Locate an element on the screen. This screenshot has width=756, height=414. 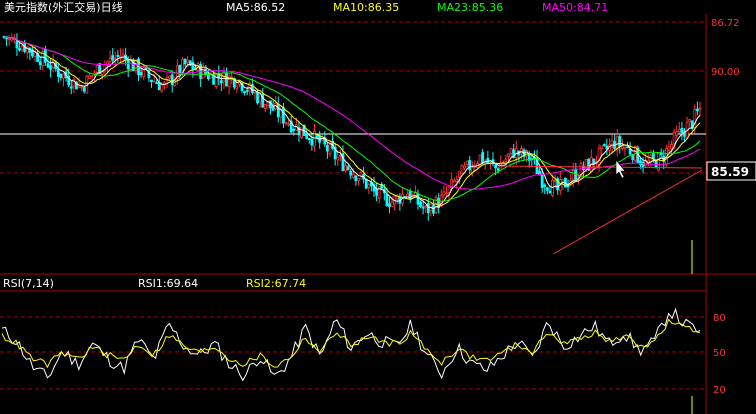
current-price-label: 85.59 is located at coordinates (730, 172).